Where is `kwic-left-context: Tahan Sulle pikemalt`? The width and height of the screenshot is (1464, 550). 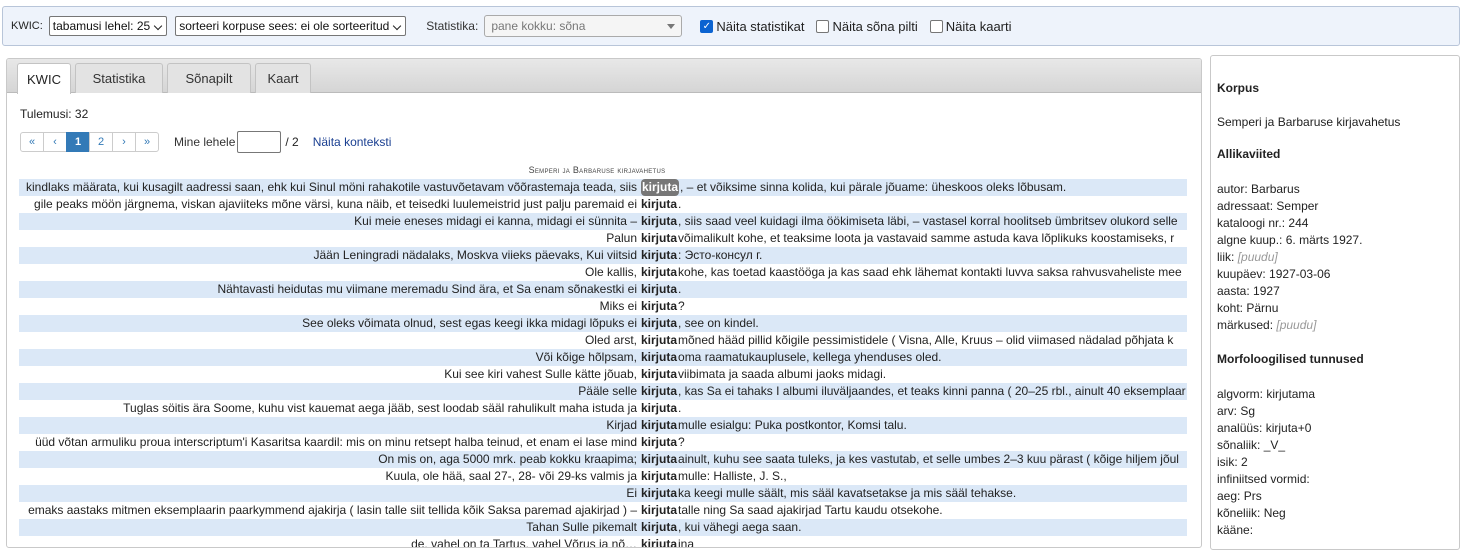 kwic-left-context: Tahan Sulle pikemalt is located at coordinates (330, 527).